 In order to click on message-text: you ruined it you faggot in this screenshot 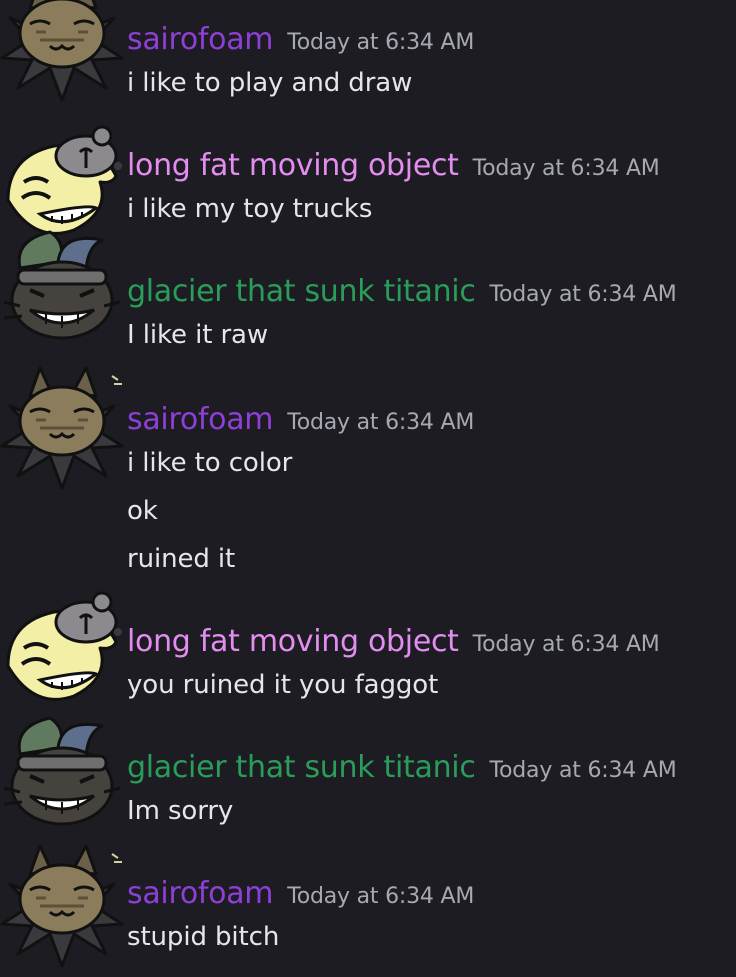, I will do `click(283, 685)`.